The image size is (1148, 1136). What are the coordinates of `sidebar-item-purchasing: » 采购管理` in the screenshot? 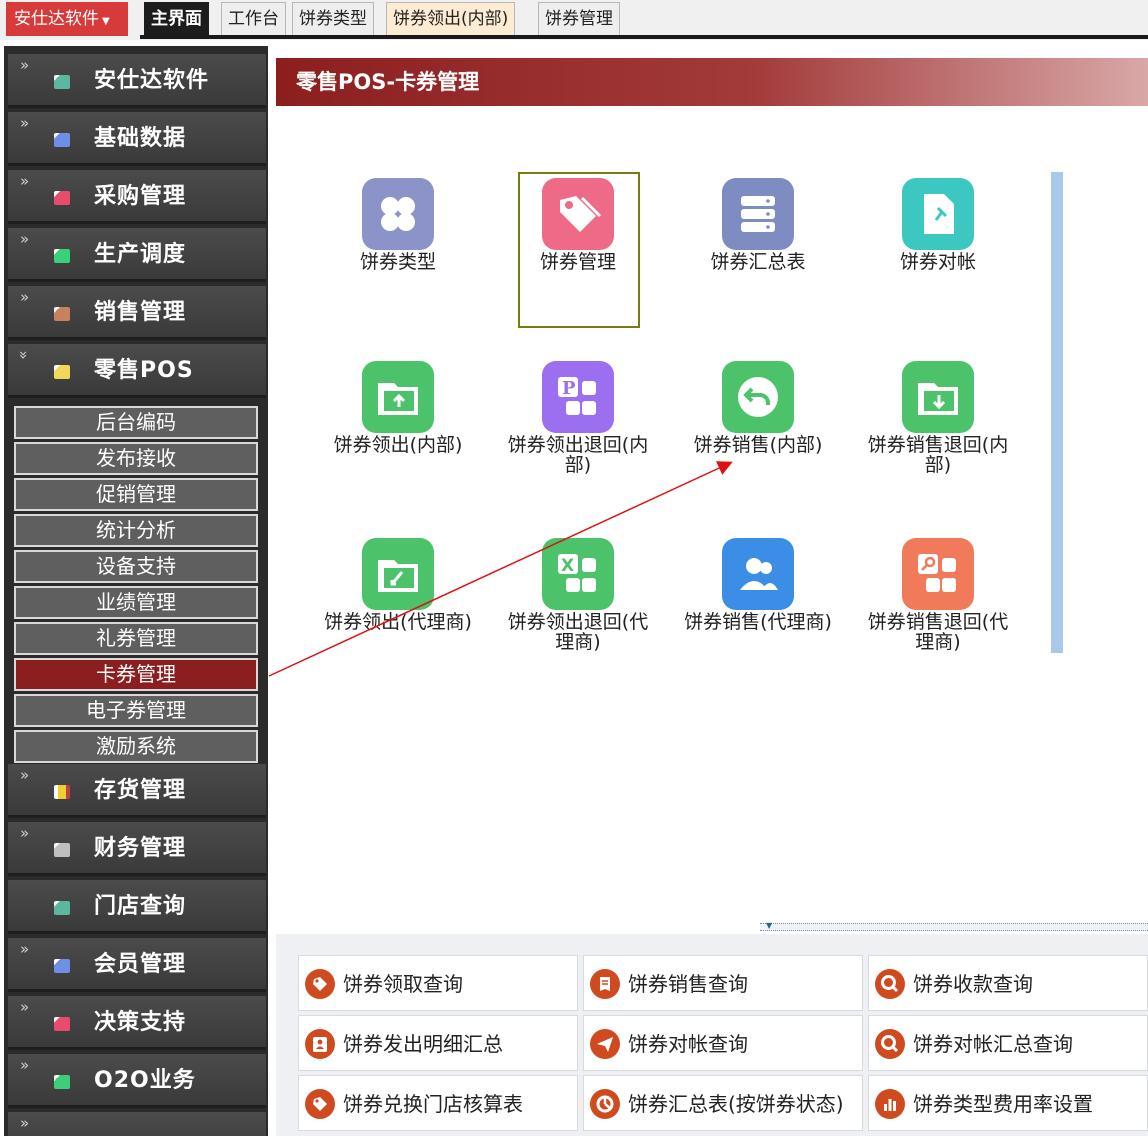 It's located at (137, 197).